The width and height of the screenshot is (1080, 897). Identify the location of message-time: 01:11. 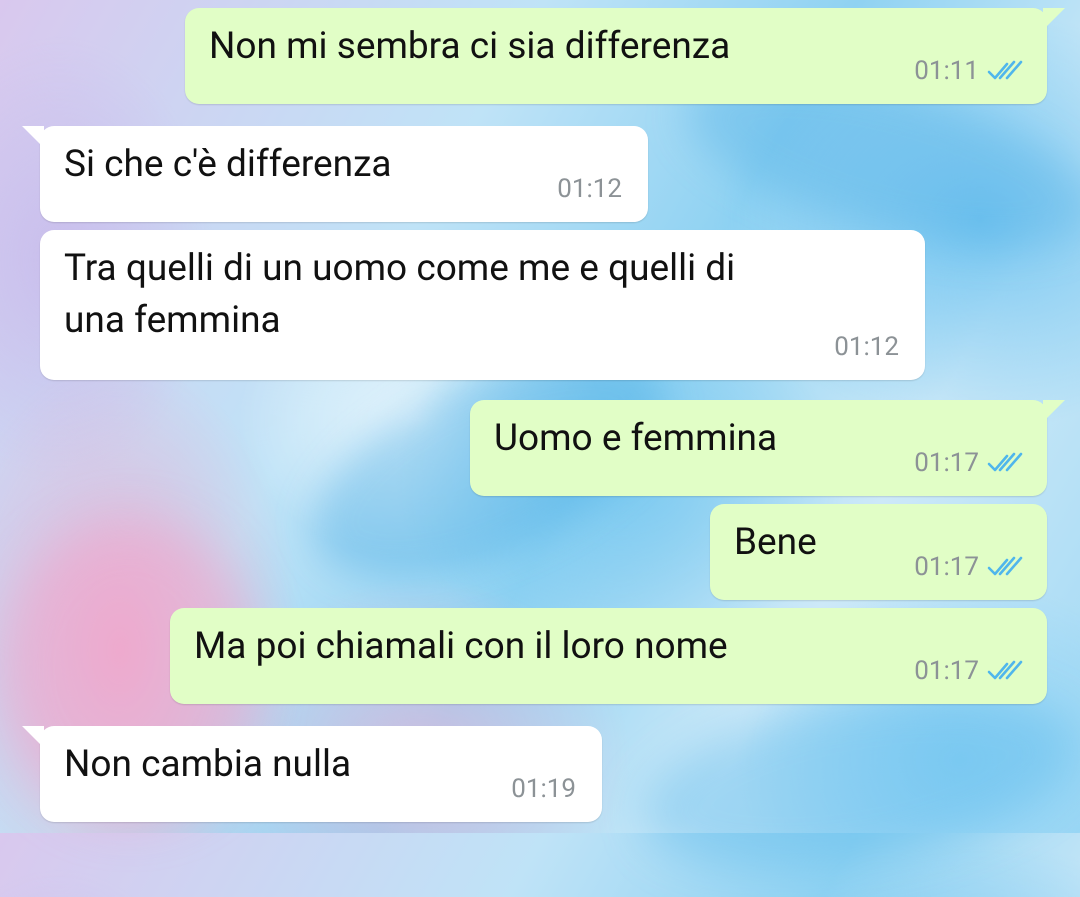
(946, 71).